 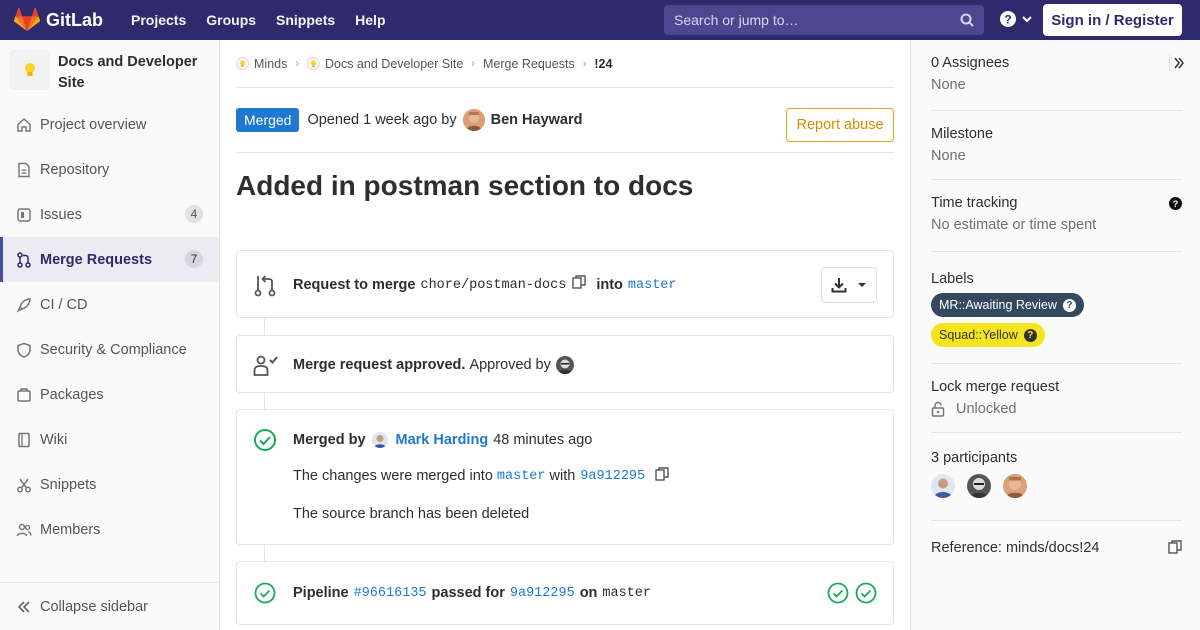 I want to click on breadcrumb-merge-requests: Merge Requests, so click(x=529, y=64).